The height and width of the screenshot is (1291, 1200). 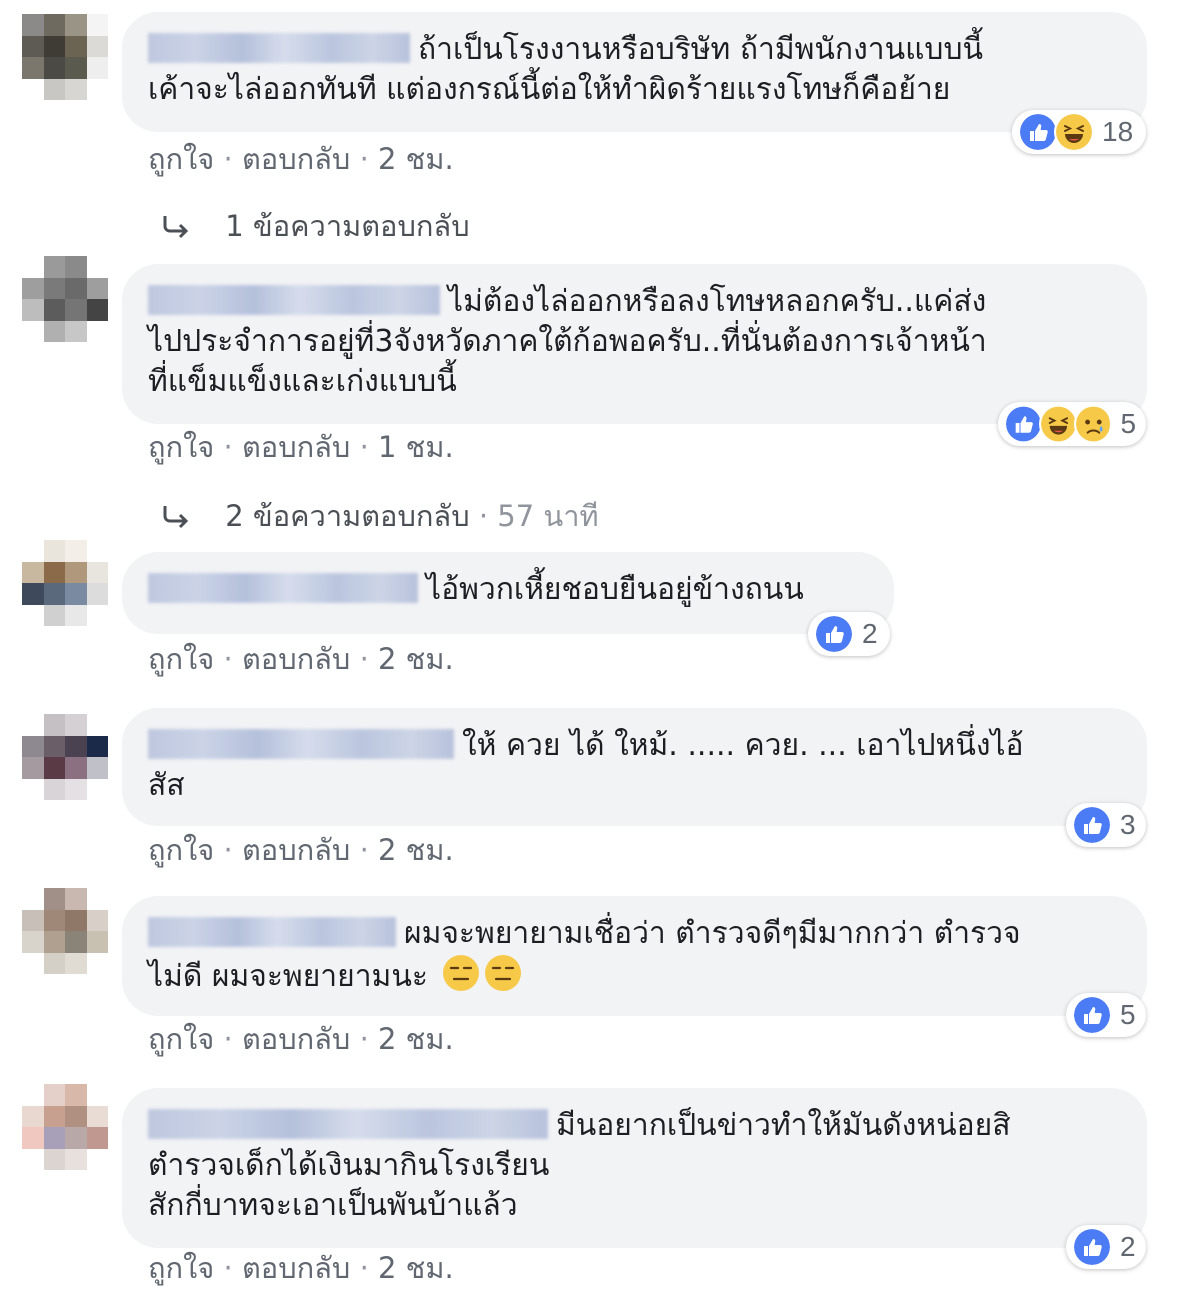 I want to click on replies-label: 1 ข้อความตอบกลับ, so click(x=347, y=226).